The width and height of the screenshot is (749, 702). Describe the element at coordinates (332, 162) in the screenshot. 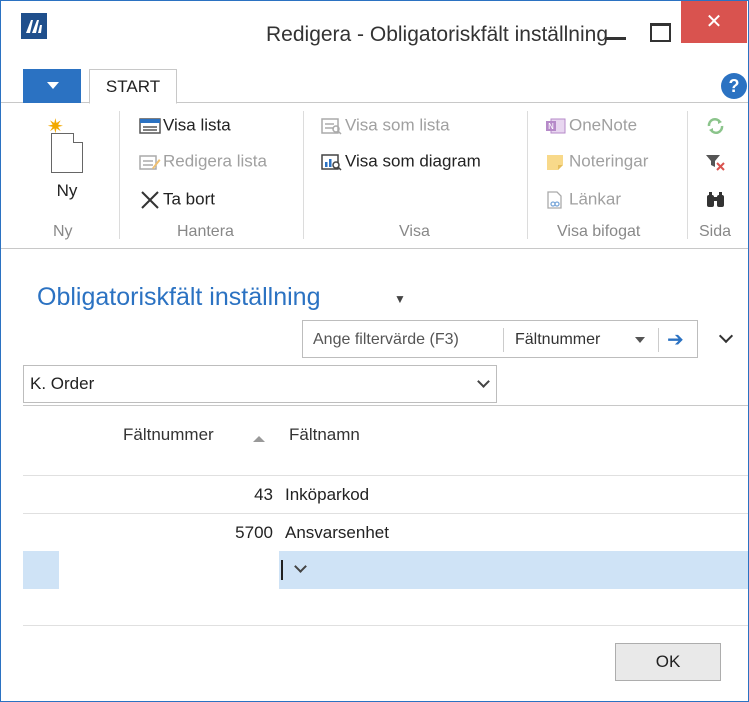

I see `show-as-chart-icon` at that location.